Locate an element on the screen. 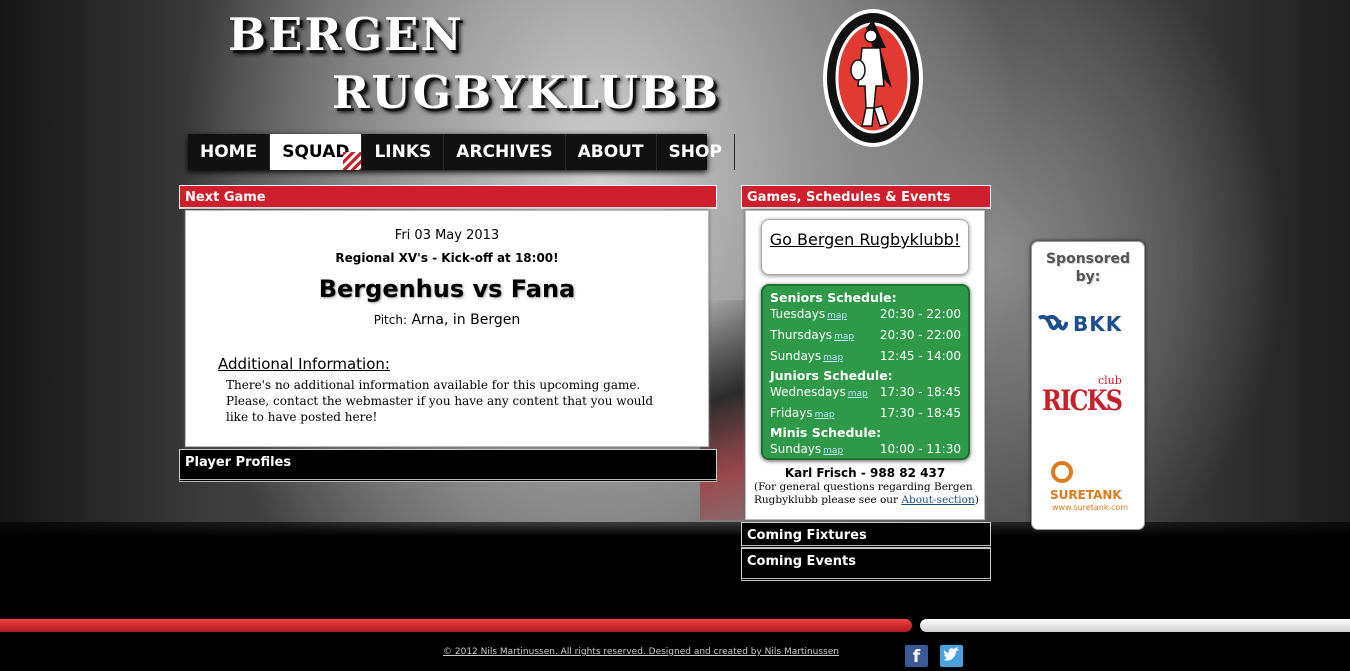 The width and height of the screenshot is (1350, 671). nav-shop: SHOP is located at coordinates (696, 152).